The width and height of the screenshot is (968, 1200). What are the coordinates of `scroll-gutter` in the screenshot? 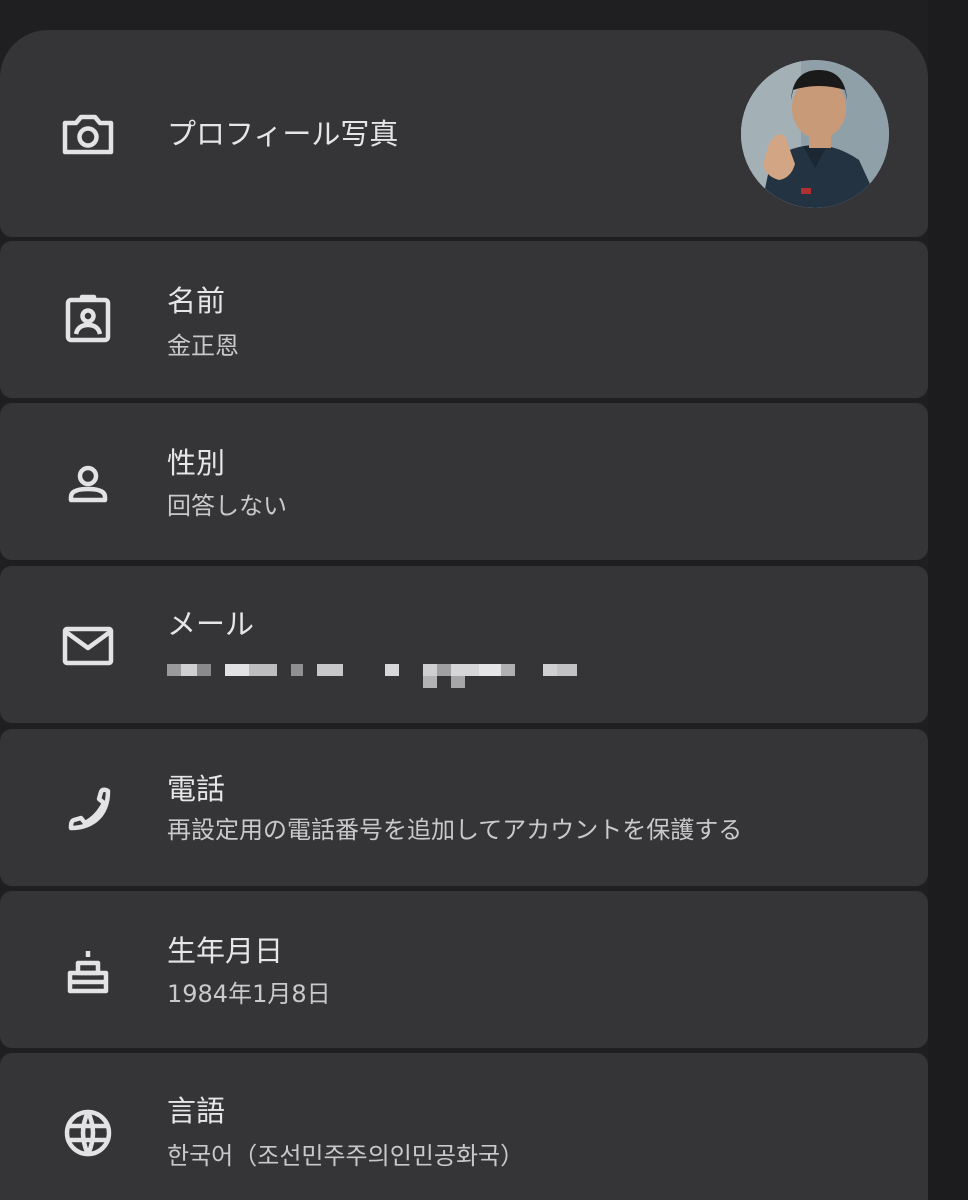 It's located at (948, 600).